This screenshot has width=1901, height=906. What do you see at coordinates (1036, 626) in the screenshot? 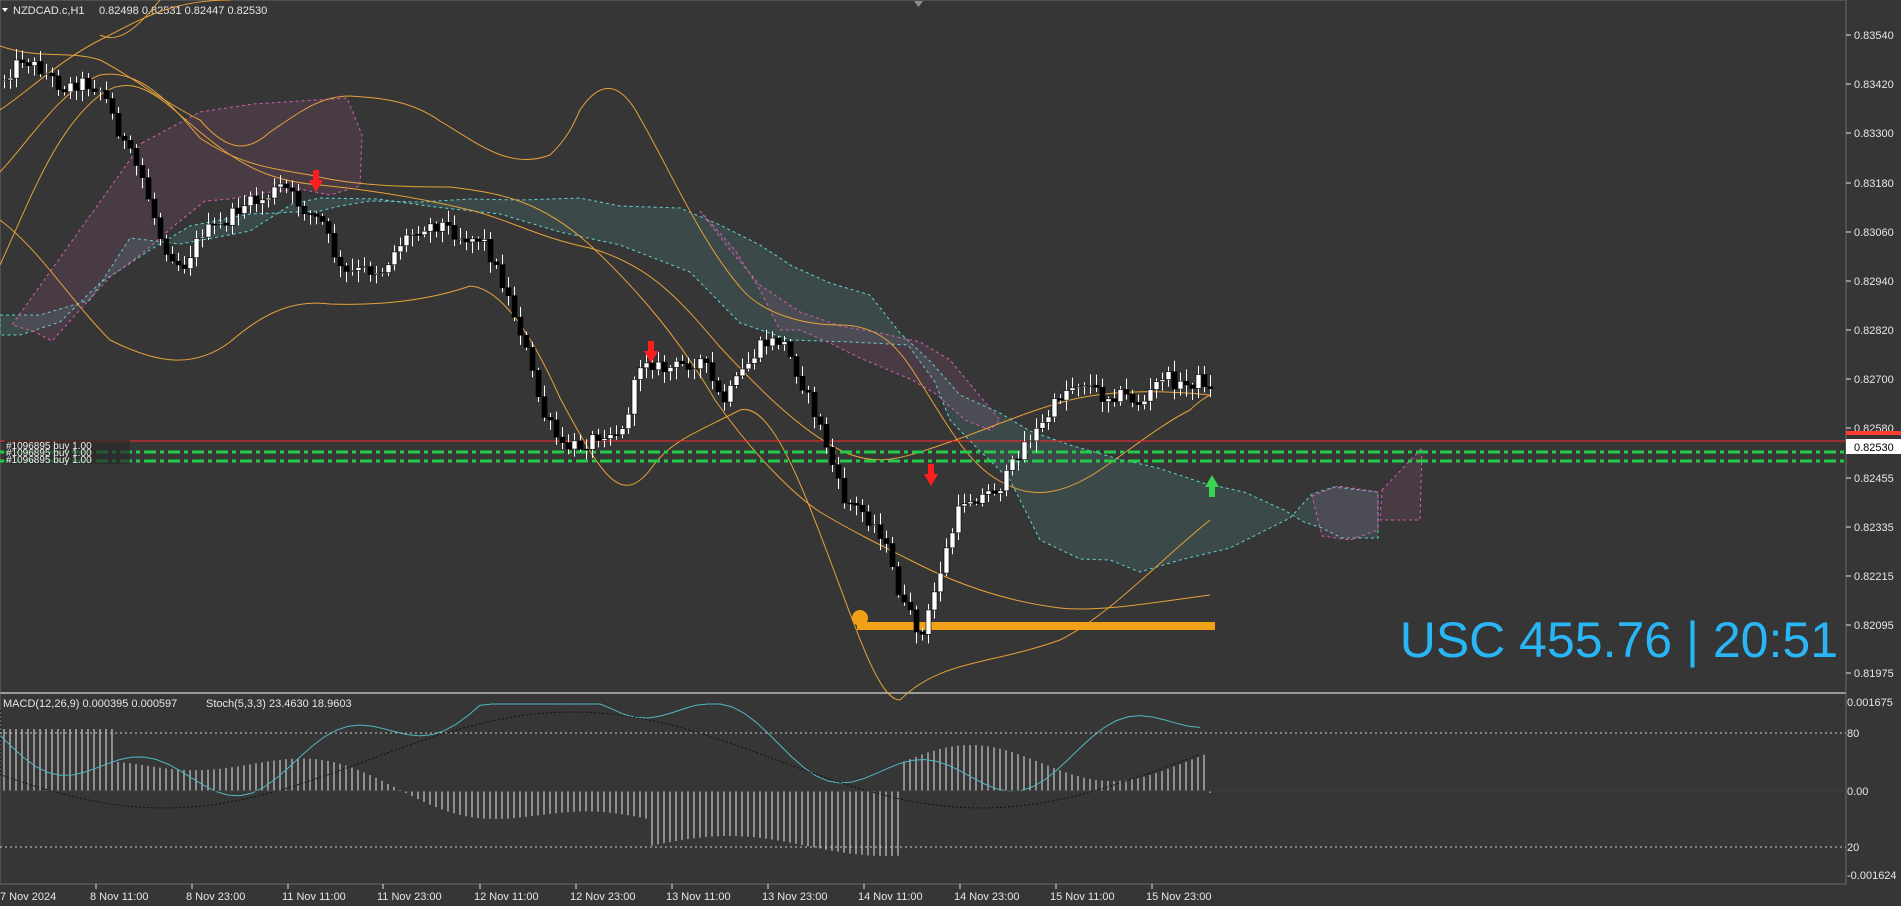
I see `stop-level-line` at bounding box center [1036, 626].